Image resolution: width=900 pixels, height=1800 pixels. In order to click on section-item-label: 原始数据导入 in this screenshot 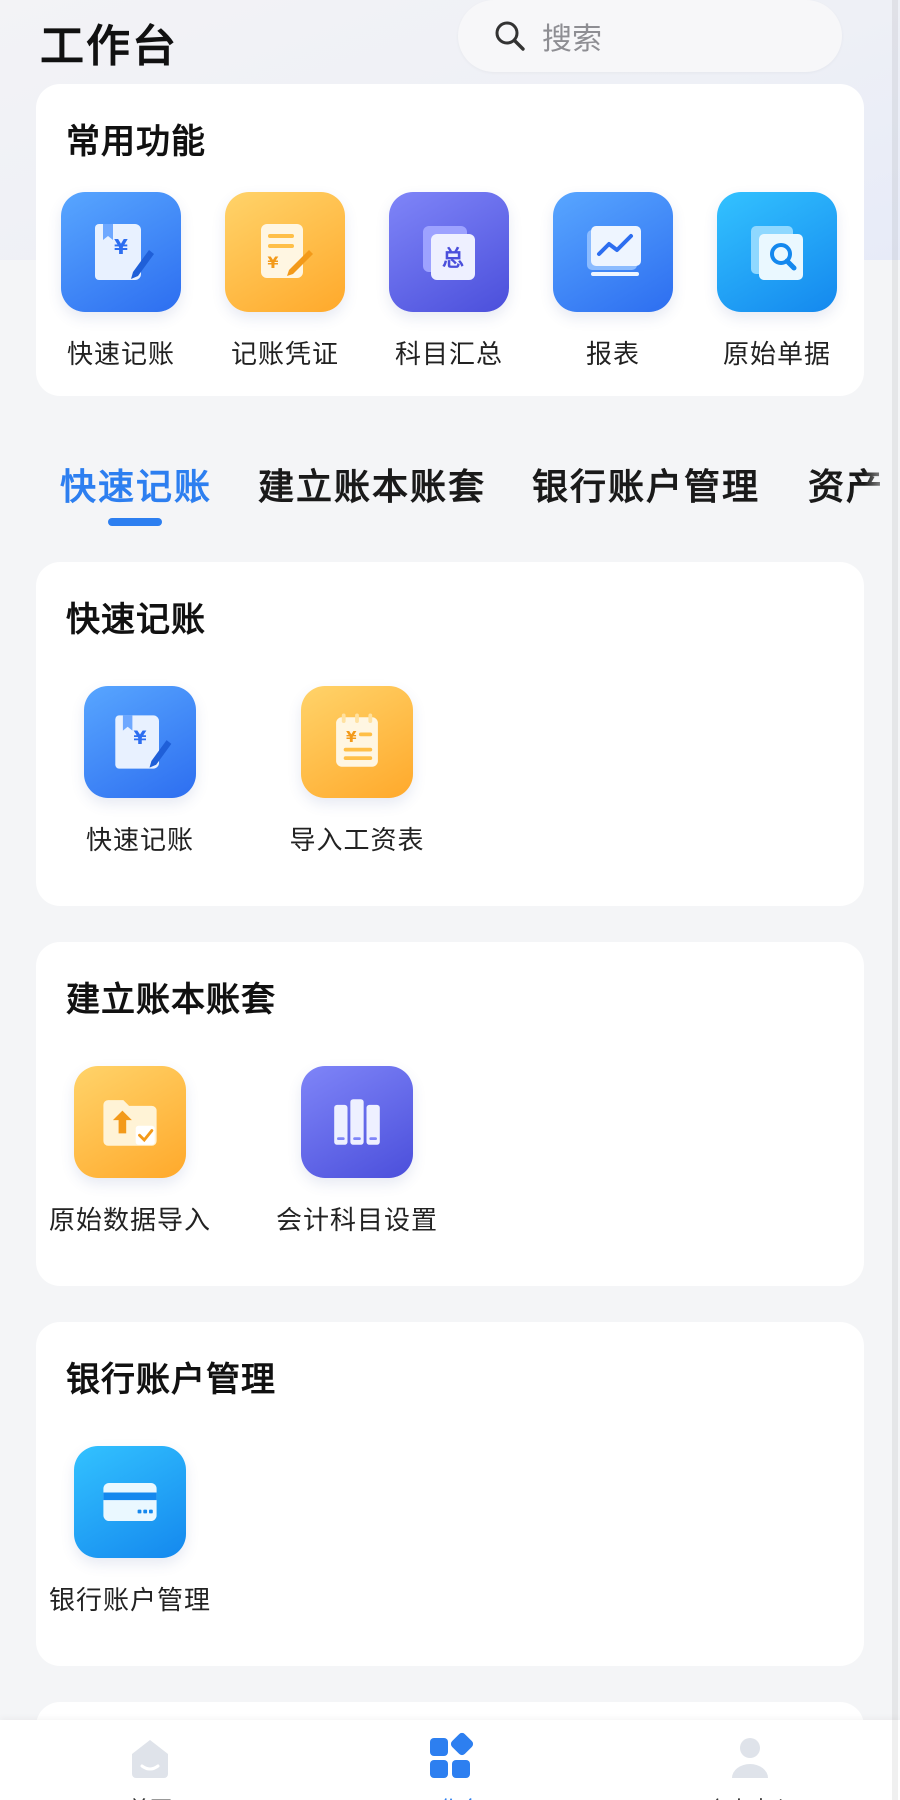, I will do `click(129, 1221)`.